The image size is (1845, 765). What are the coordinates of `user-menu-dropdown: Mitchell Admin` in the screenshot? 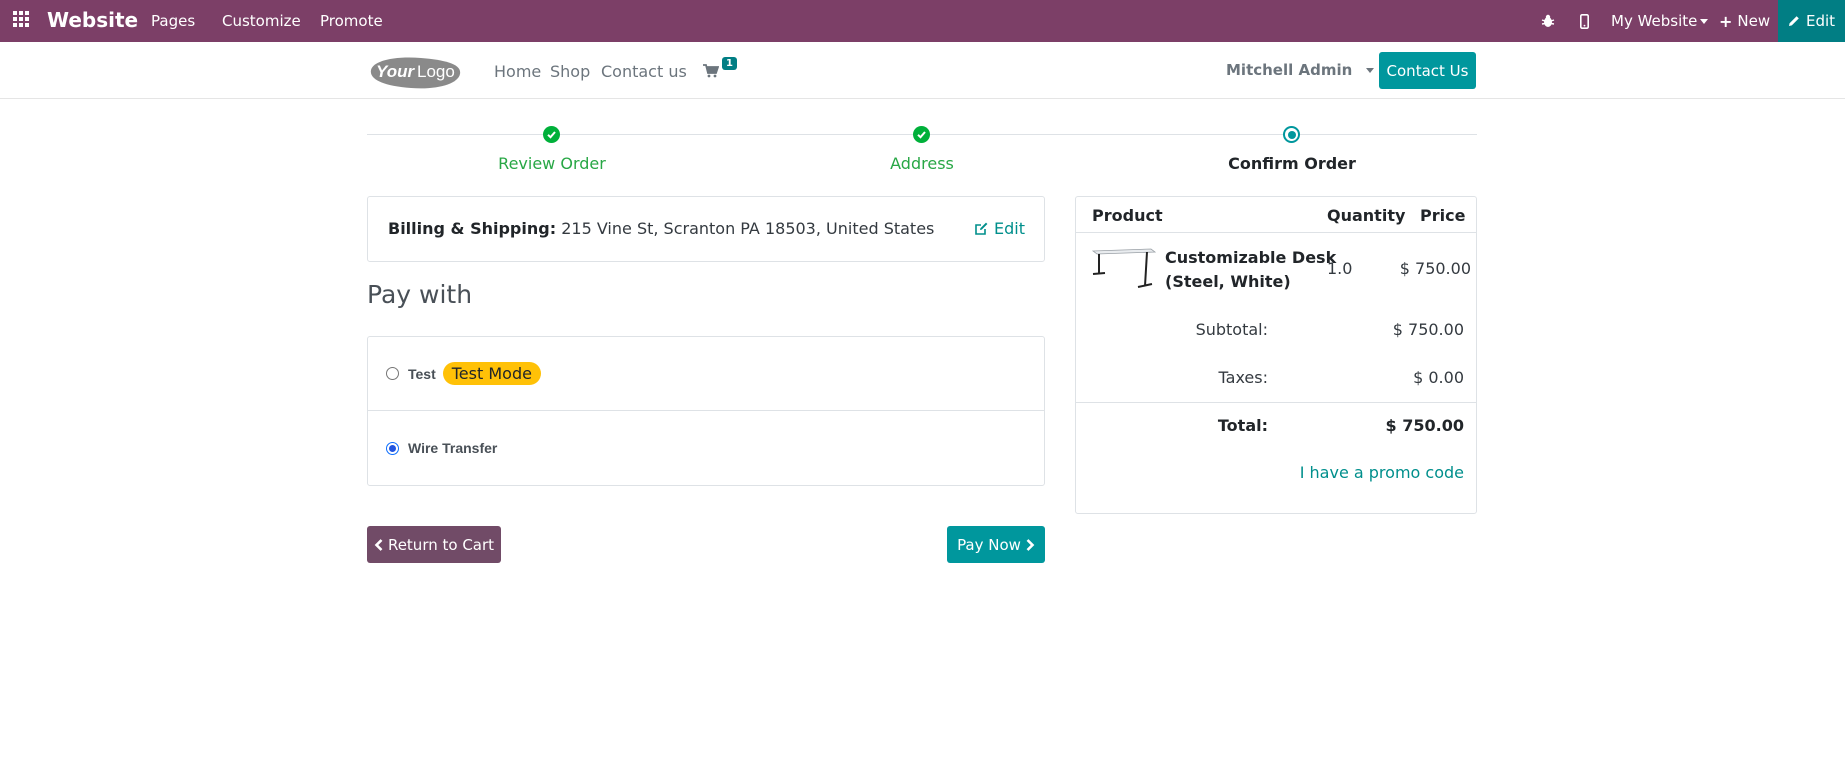 It's located at (1300, 70).